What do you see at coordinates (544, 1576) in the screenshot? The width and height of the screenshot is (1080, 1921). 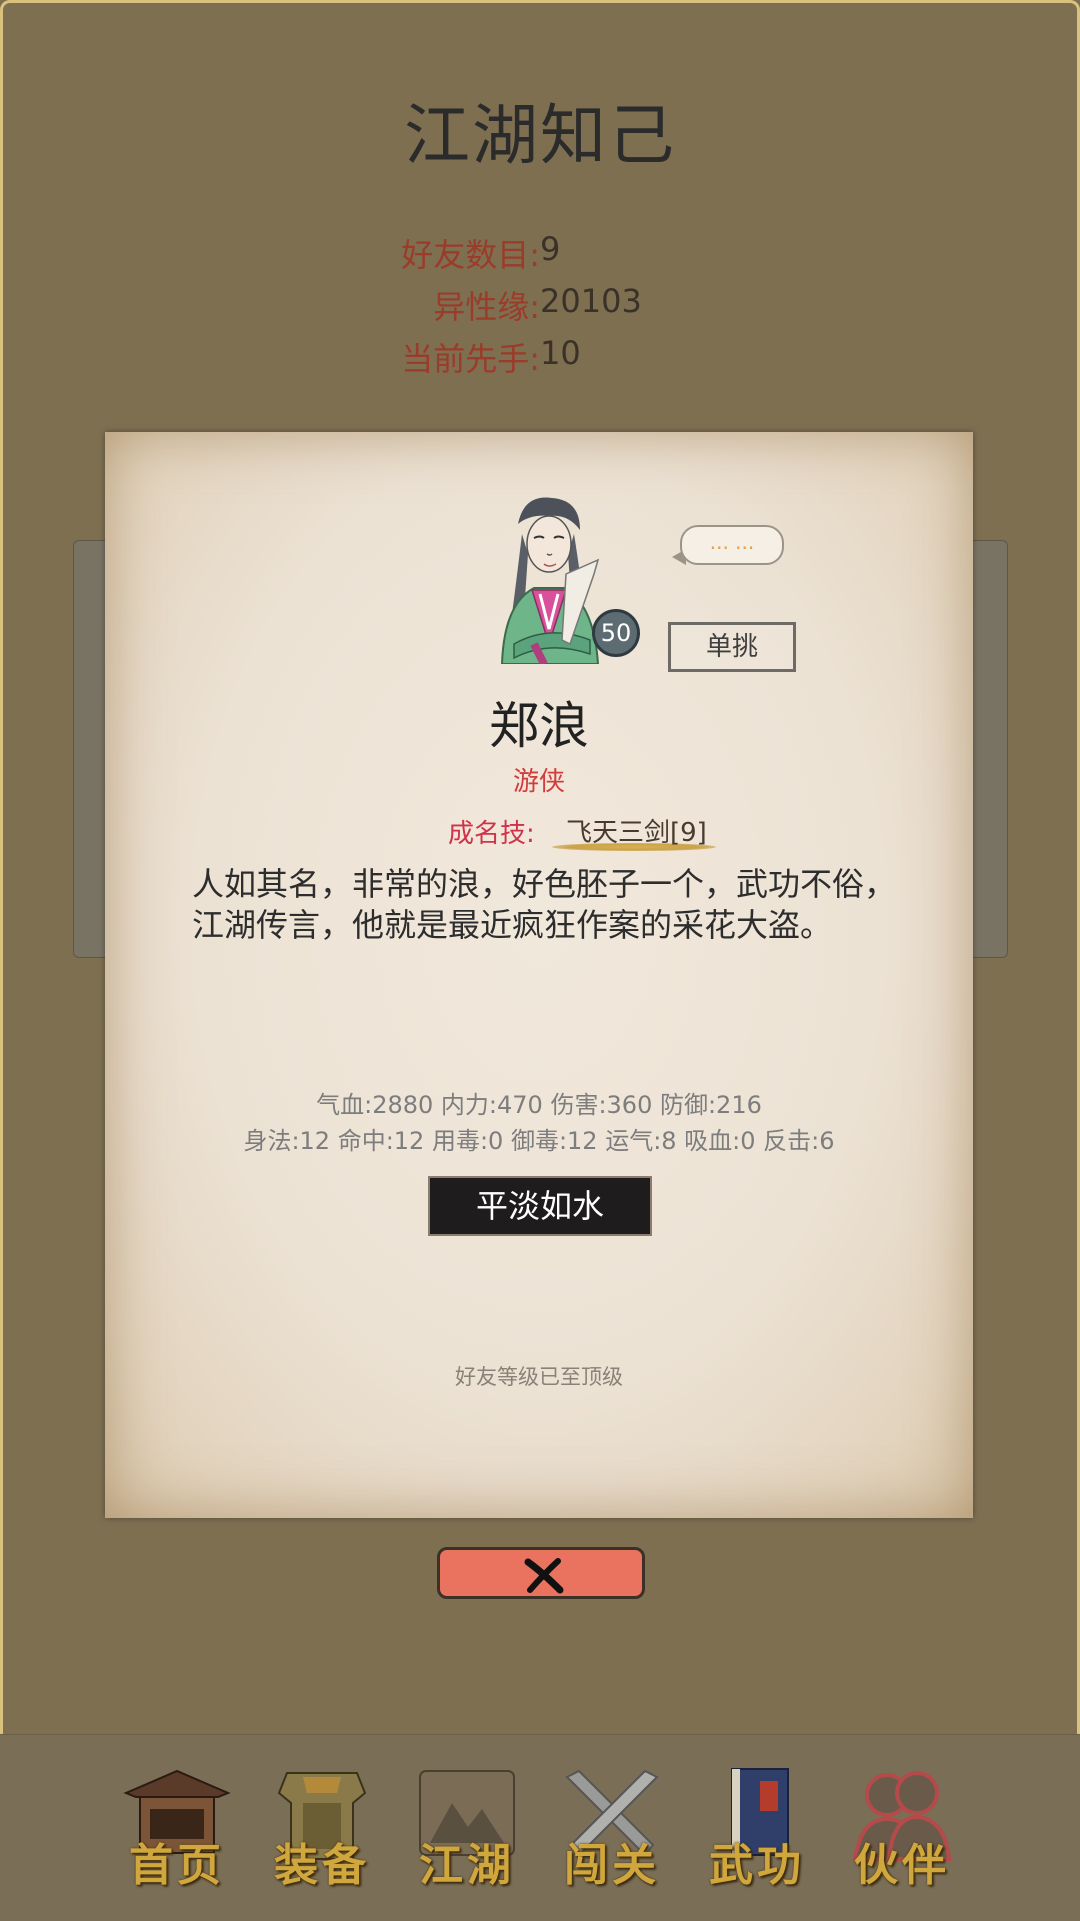 I see `close-icon` at bounding box center [544, 1576].